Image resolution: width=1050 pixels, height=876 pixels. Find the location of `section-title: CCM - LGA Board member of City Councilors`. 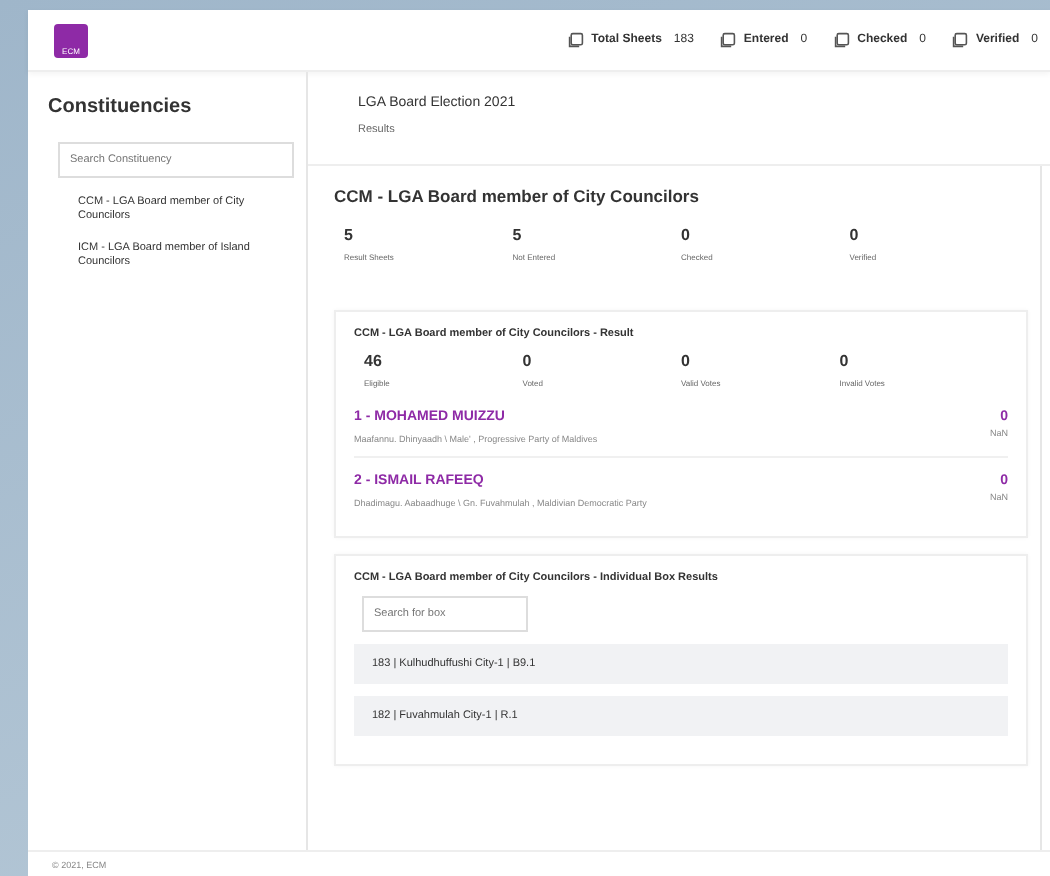

section-title: CCM - LGA Board member of City Councilors is located at coordinates (517, 196).